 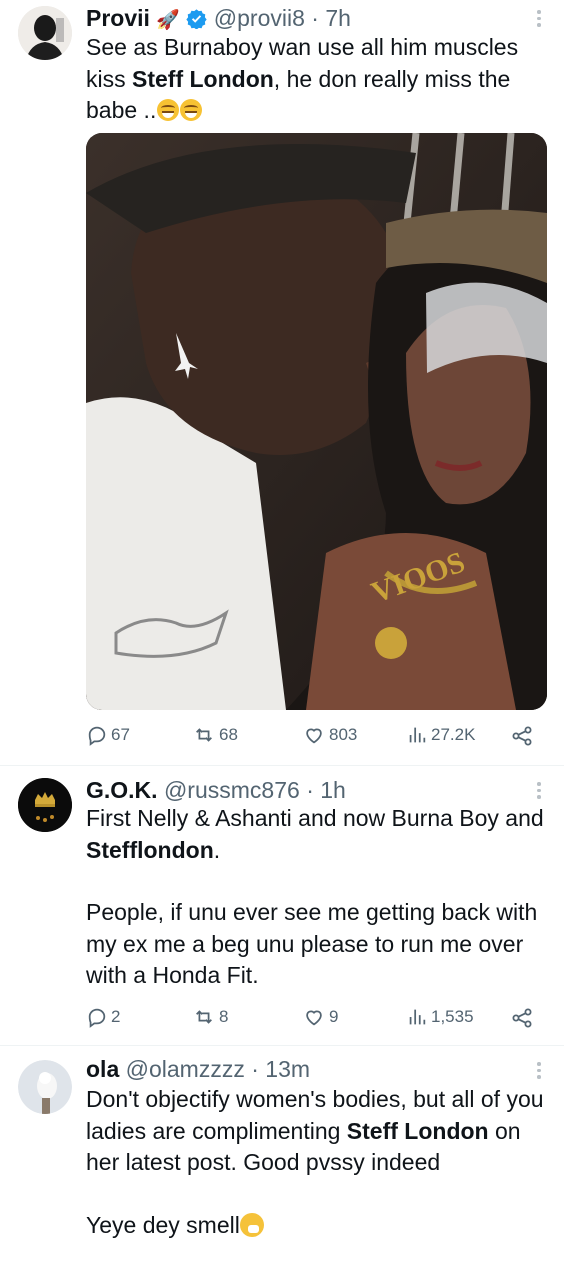 What do you see at coordinates (287, 1069) in the screenshot?
I see `timestamp: 13m` at bounding box center [287, 1069].